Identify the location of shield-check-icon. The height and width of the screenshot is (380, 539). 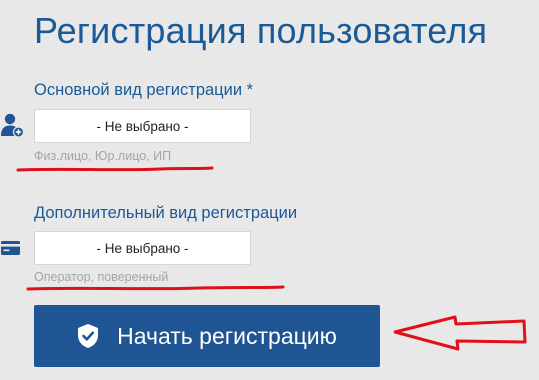
(88, 336).